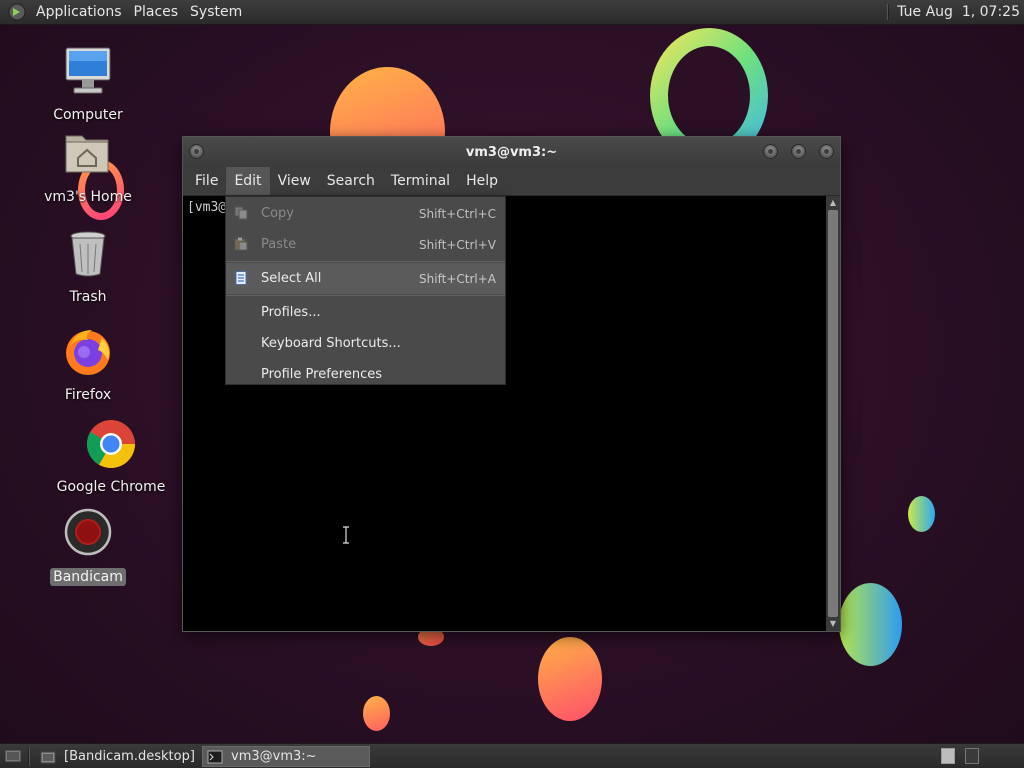 This screenshot has height=768, width=1024. What do you see at coordinates (48, 757) in the screenshot?
I see `file-manager-icon` at bounding box center [48, 757].